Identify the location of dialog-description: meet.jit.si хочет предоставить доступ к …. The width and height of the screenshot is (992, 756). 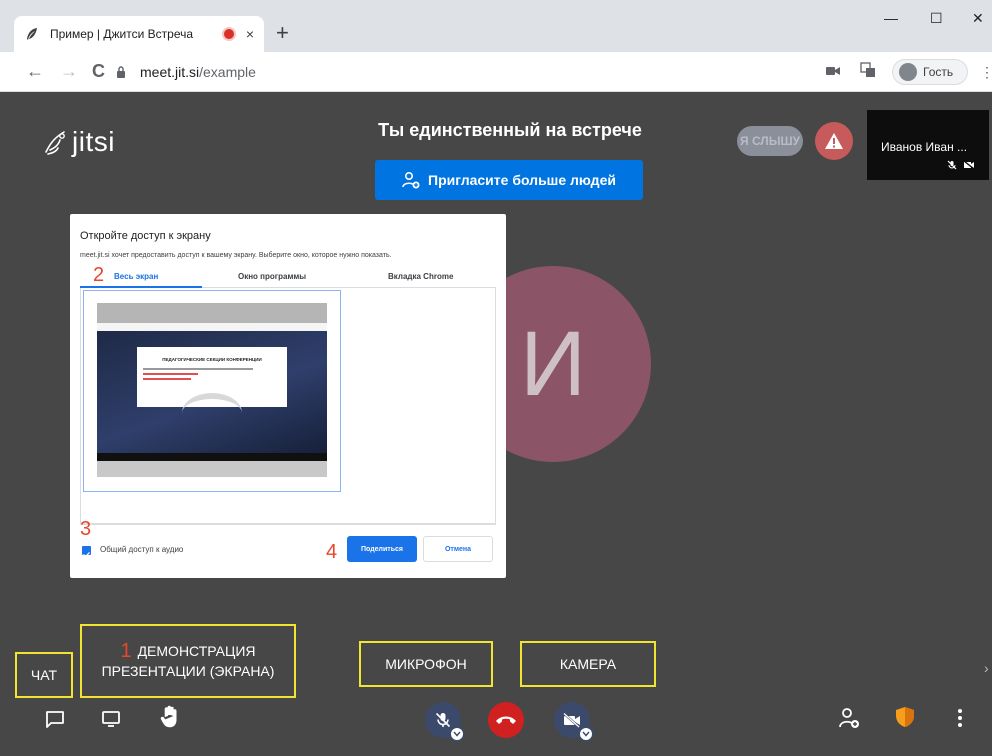
(236, 255).